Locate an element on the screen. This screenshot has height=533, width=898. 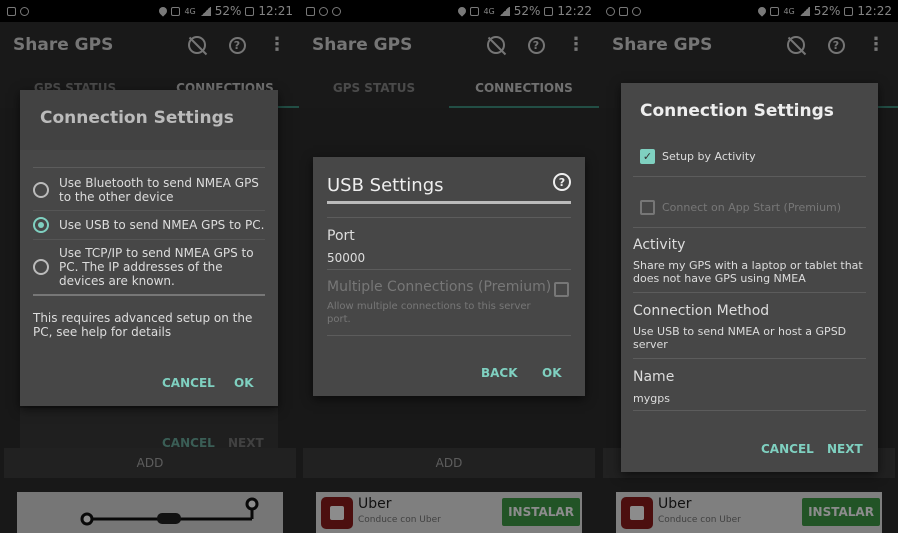
option-usb: Use USB to send NMEA GPS to PC. is located at coordinates (149, 225).